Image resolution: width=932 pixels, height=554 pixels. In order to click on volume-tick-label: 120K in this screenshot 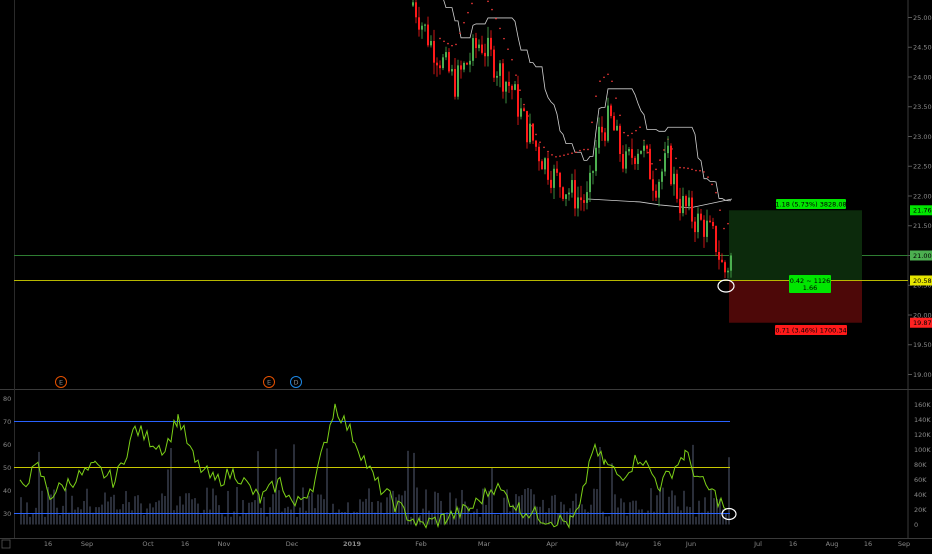, I will do `click(922, 435)`.